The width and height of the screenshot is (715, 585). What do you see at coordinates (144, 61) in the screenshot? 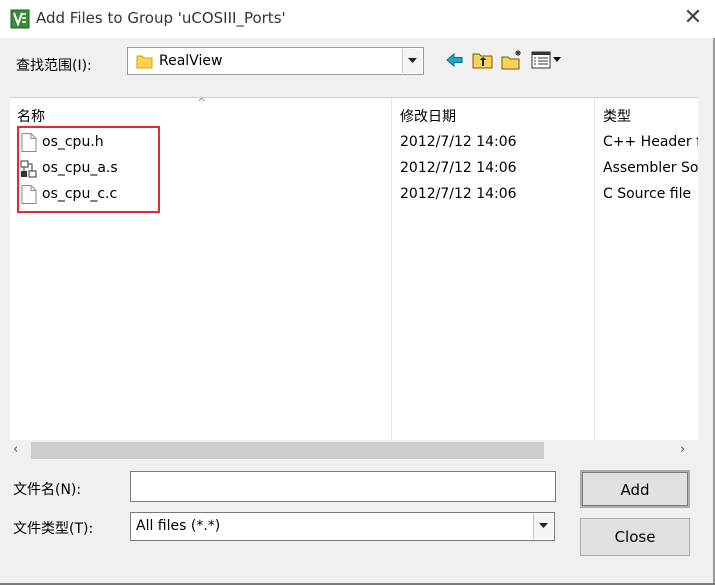
I see `folder-icon` at bounding box center [144, 61].